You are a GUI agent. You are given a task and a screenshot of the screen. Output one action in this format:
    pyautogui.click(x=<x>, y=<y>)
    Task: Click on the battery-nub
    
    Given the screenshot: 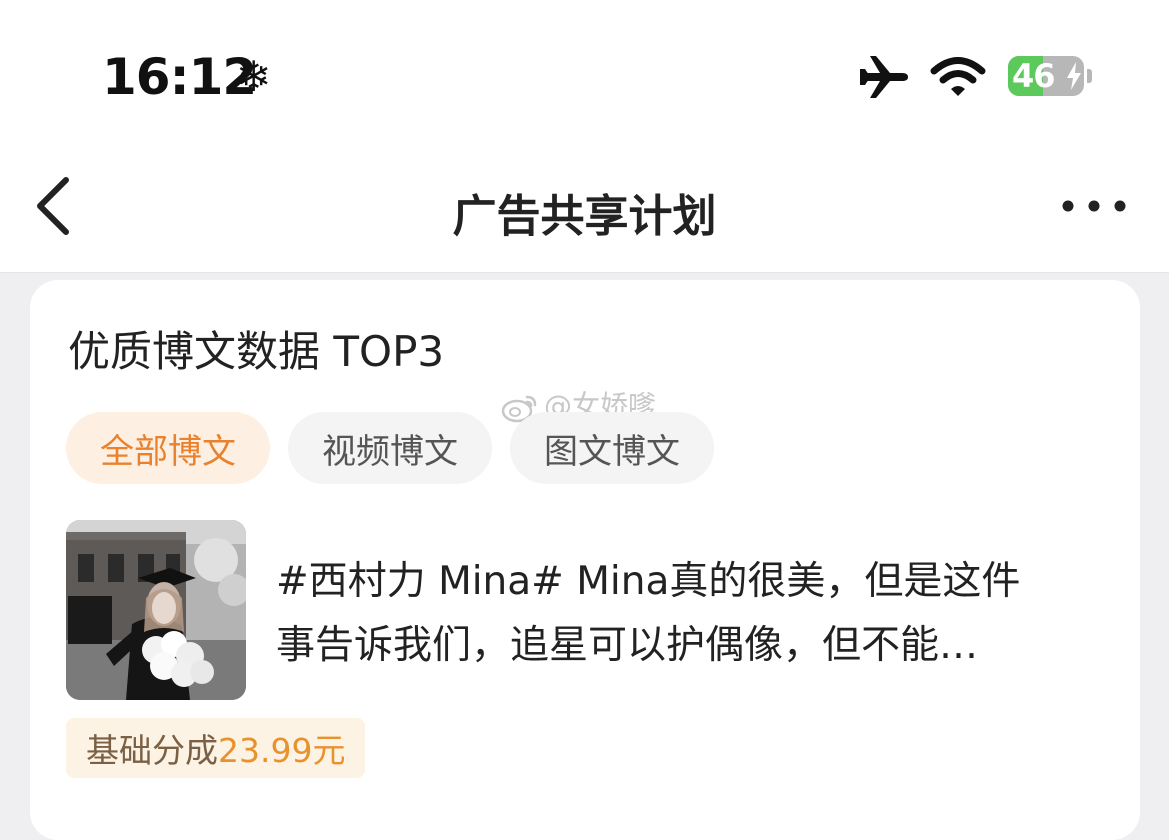 What is the action you would take?
    pyautogui.click(x=1089, y=76)
    